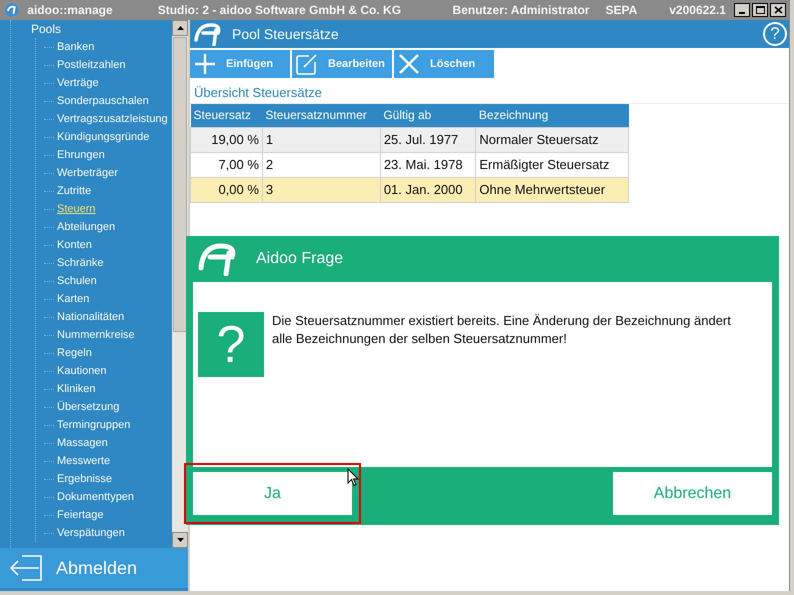  Describe the element at coordinates (342, 64) in the screenshot. I see `toolbar-button: Bearbeiten` at that location.